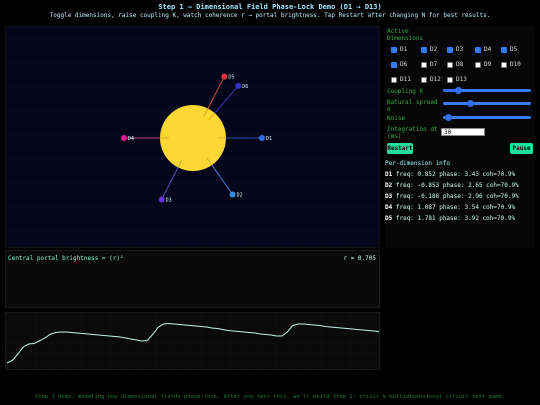  What do you see at coordinates (359, 258) in the screenshot?
I see `coherence-value: r = 0.705` at bounding box center [359, 258].